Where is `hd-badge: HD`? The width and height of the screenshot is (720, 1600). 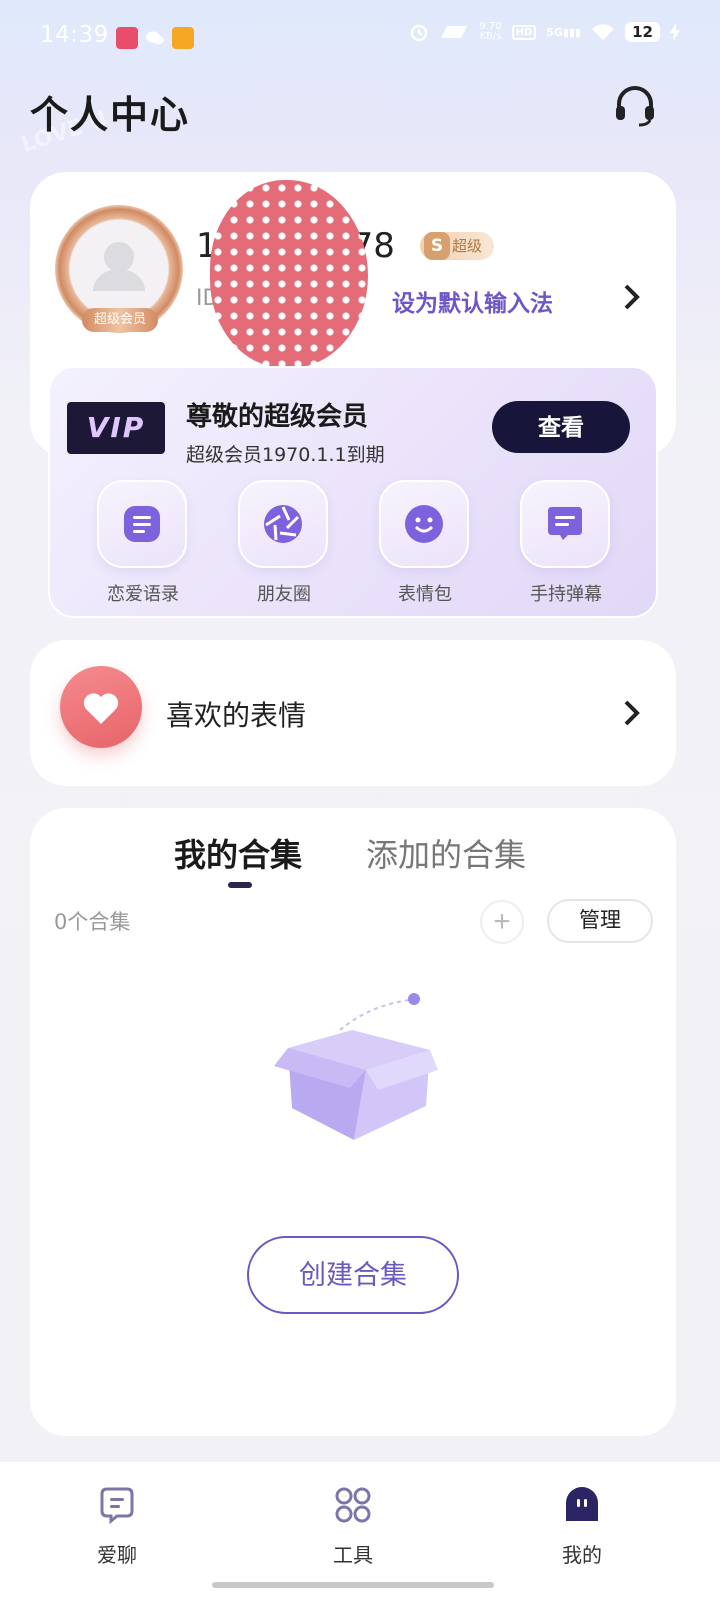 hd-badge: HD is located at coordinates (524, 32).